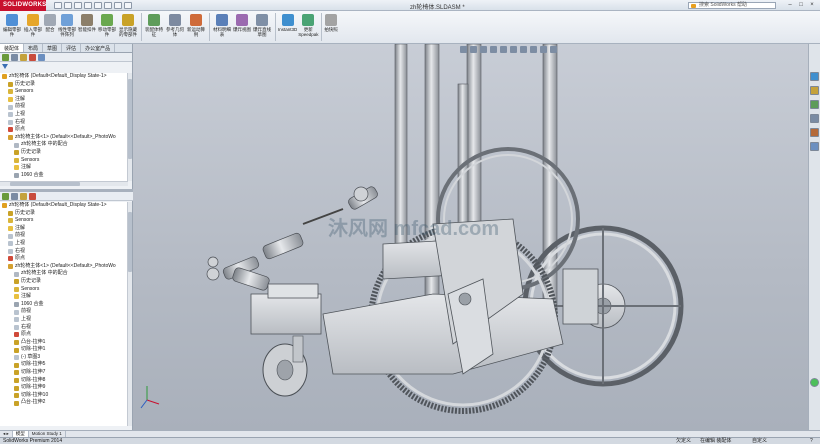 This screenshot has width=820, height=444. I want to click on zoom-to-fit-icon, so click(463, 49).